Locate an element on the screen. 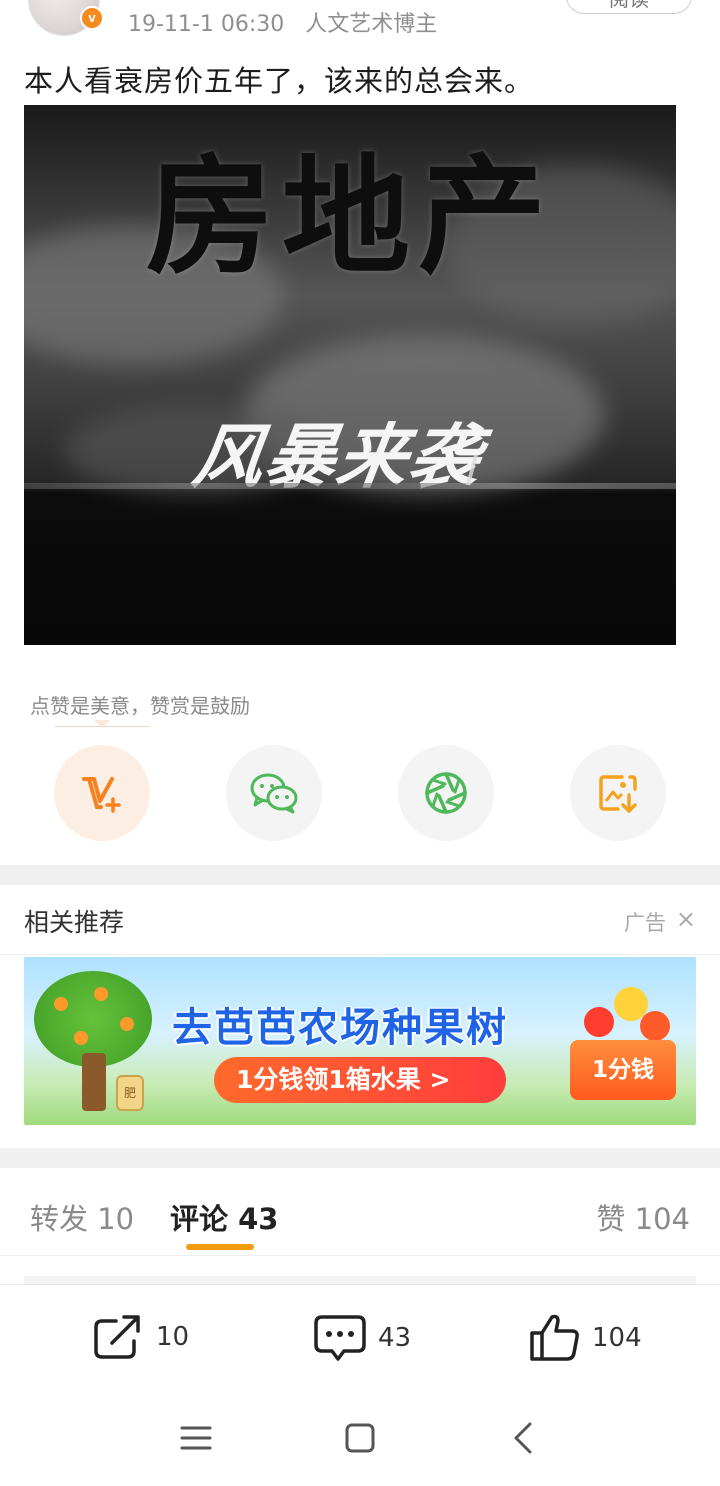 Image resolution: width=720 pixels, height=1486 pixels. back-arrow-icon is located at coordinates (523, 1438).